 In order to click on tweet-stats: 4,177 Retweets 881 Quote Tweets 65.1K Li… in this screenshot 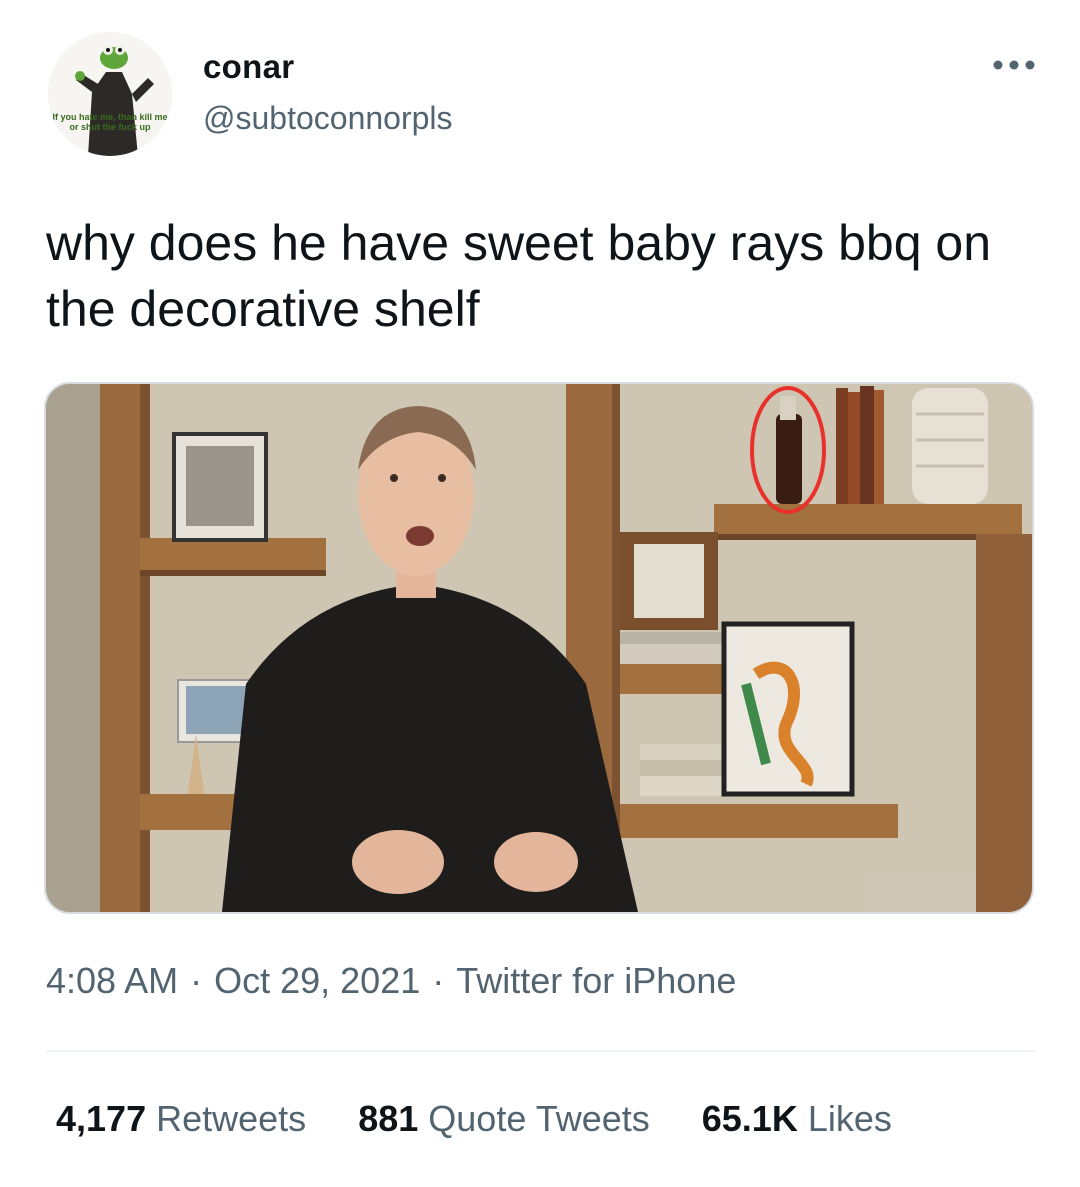, I will do `click(474, 1119)`.